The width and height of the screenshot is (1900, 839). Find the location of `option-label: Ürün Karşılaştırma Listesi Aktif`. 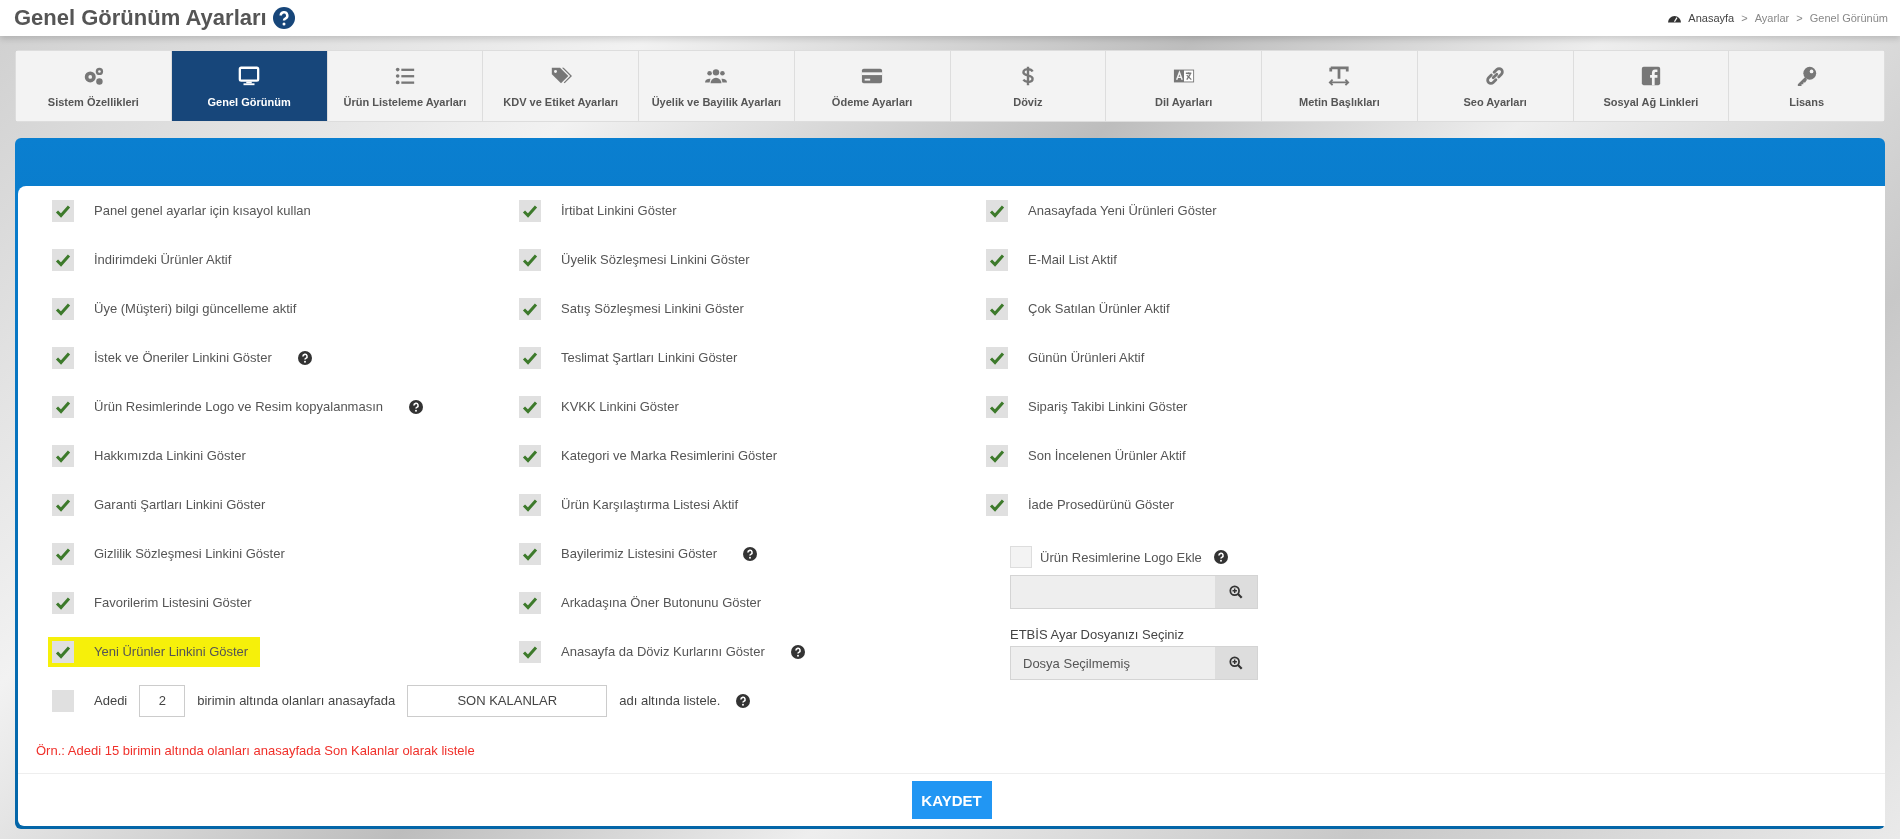

option-label: Ürün Karşılaştırma Listesi Aktif is located at coordinates (649, 504).